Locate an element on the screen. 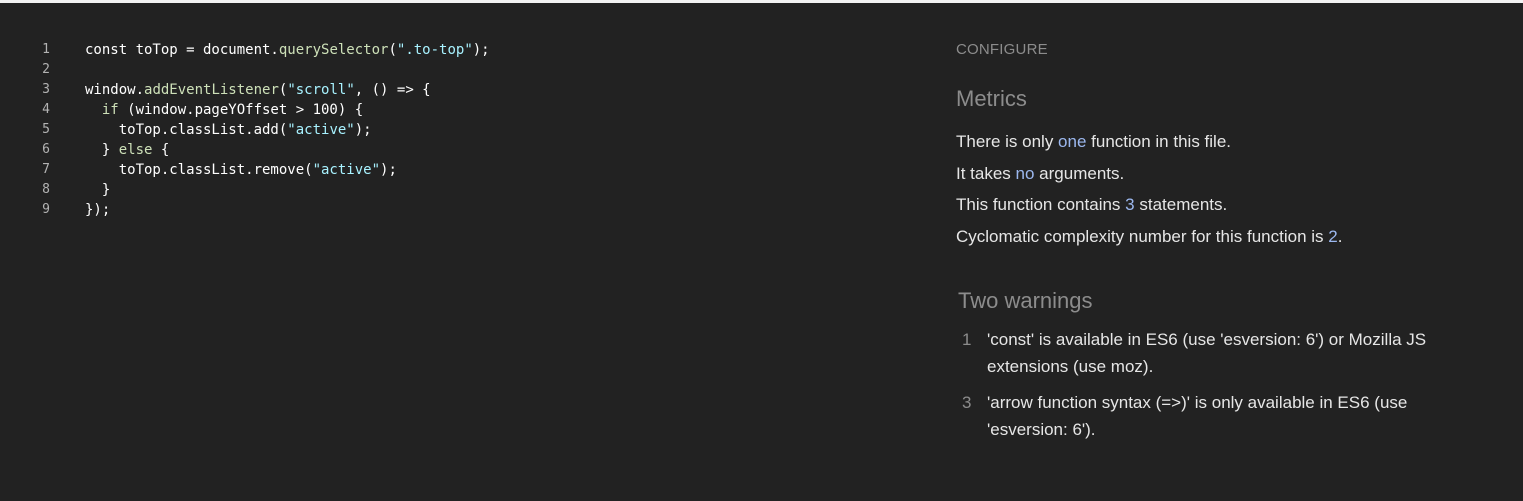 The height and width of the screenshot is (501, 1523). code-token: else is located at coordinates (135, 150).